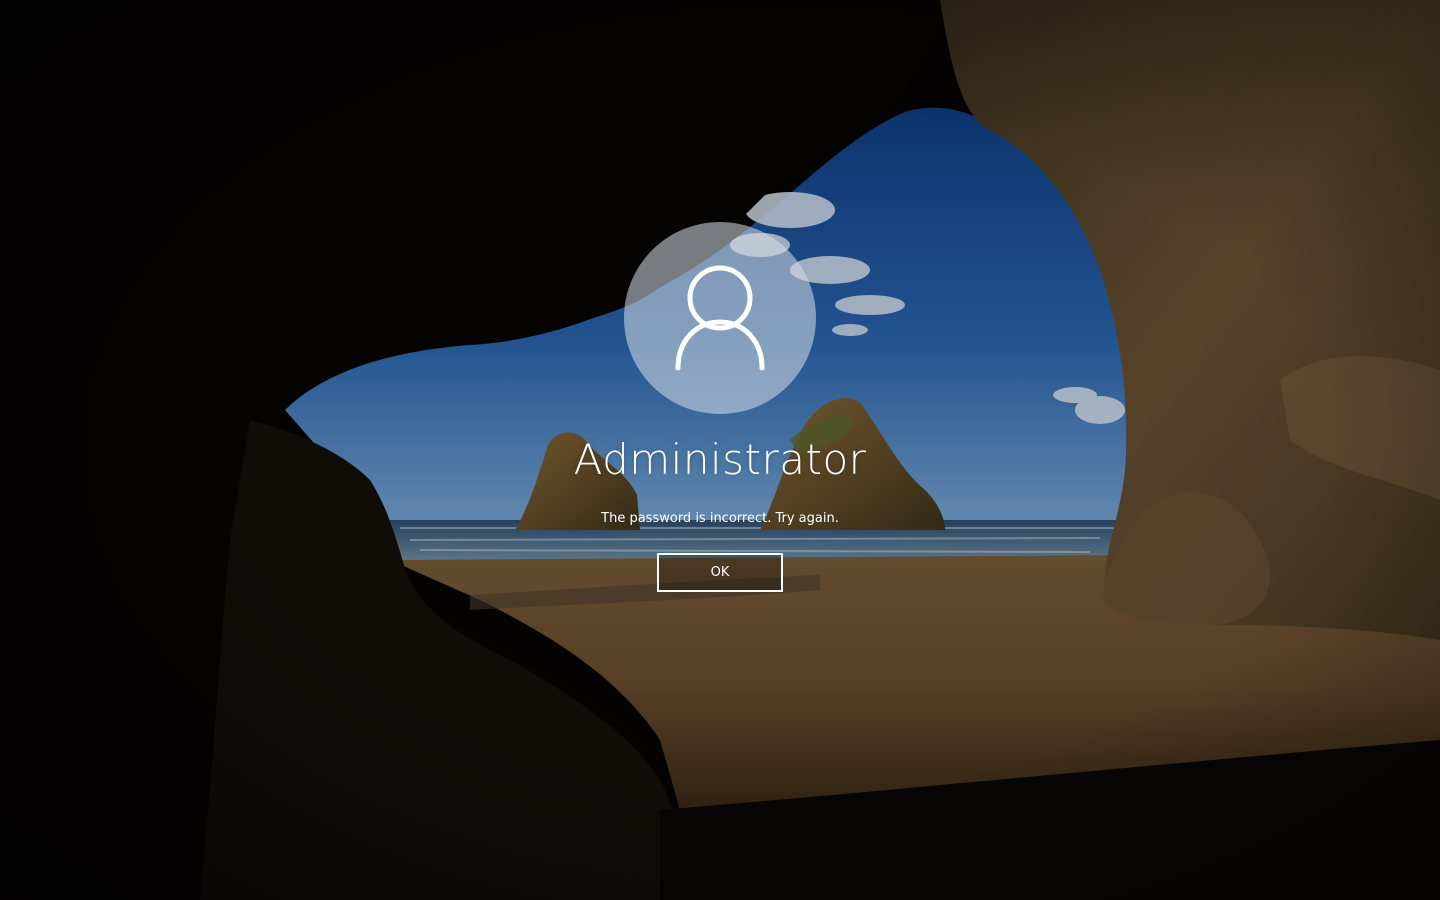  Describe the element at coordinates (720, 518) in the screenshot. I see `error-message: The password is incorrect. Try again.` at that location.